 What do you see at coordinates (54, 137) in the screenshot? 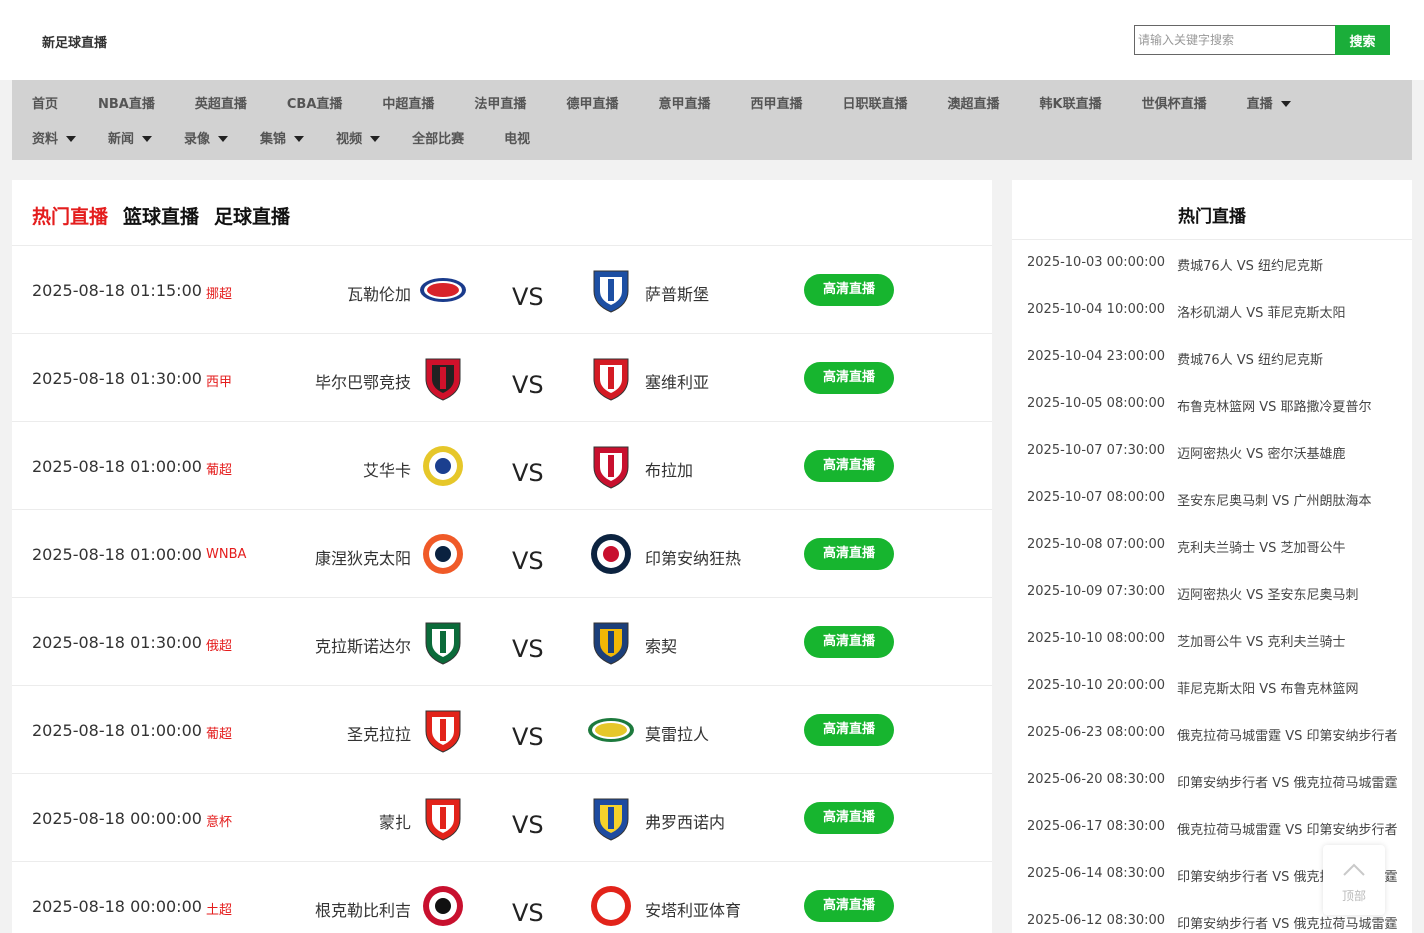
I see `nav-item-row2-0: 资料` at bounding box center [54, 137].